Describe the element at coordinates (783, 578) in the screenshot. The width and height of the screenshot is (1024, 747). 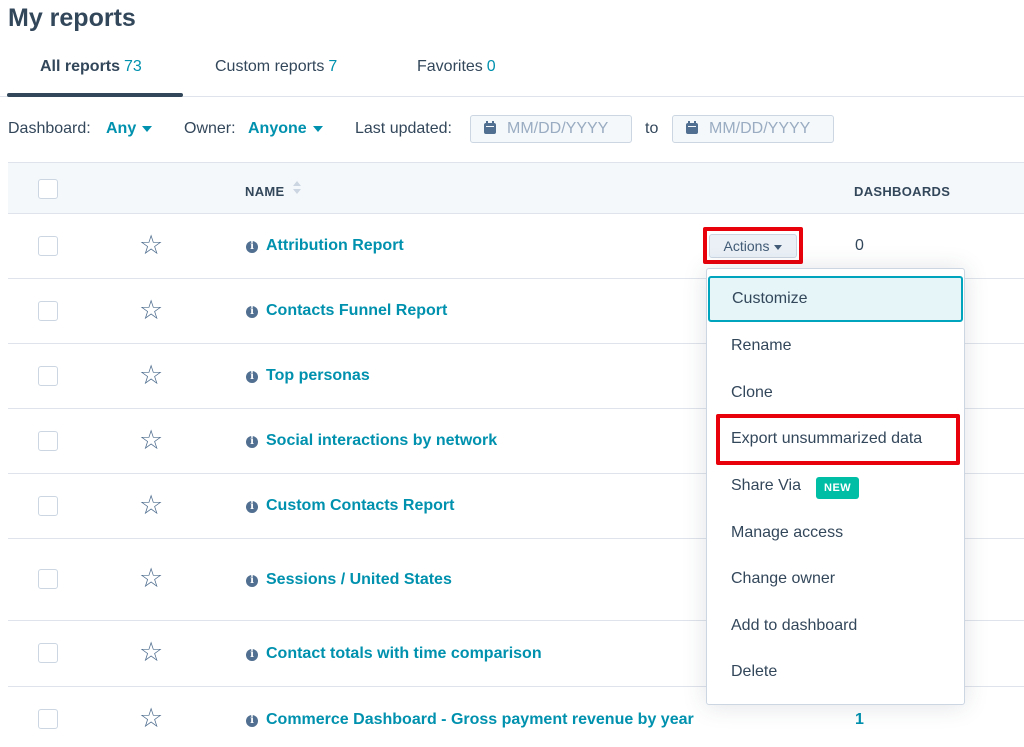
I see `menu-item-label: Change owner` at that location.